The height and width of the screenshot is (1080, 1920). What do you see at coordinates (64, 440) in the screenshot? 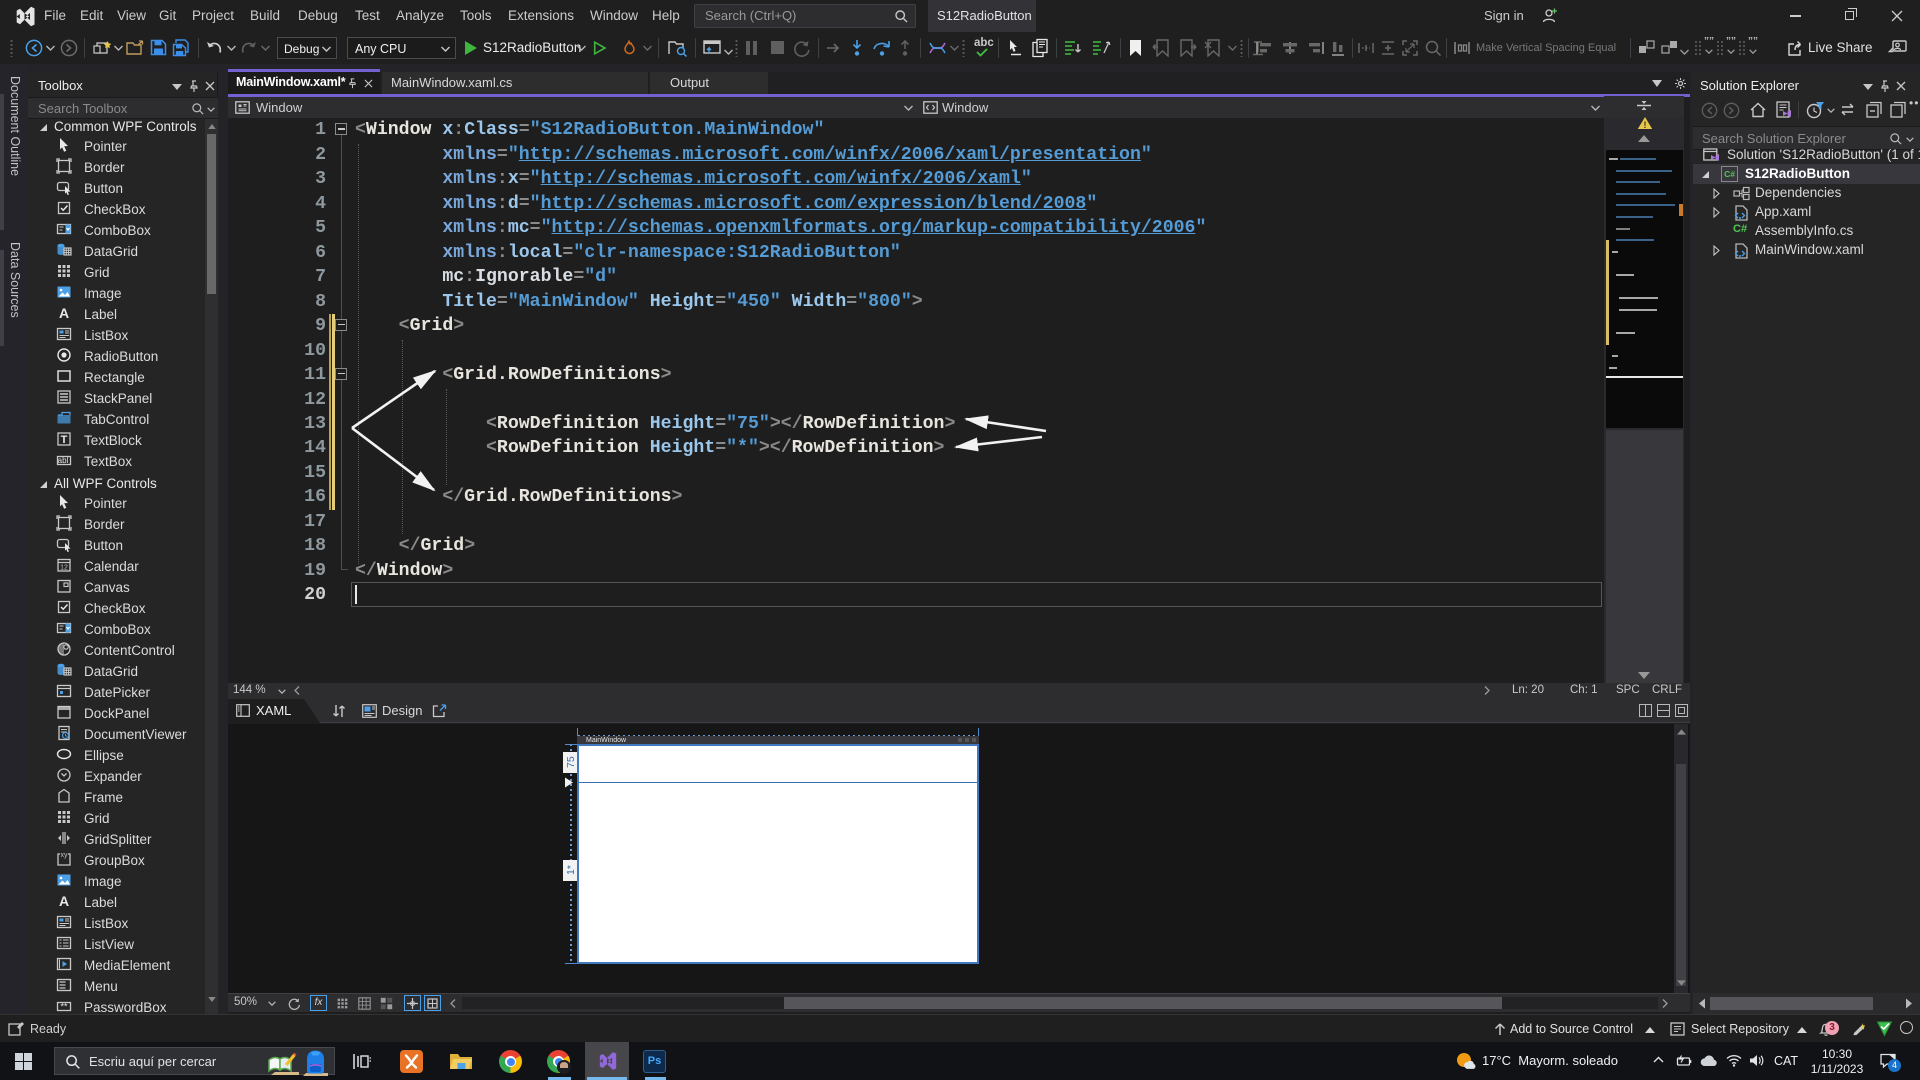
I see `svg-text: T` at bounding box center [64, 440].